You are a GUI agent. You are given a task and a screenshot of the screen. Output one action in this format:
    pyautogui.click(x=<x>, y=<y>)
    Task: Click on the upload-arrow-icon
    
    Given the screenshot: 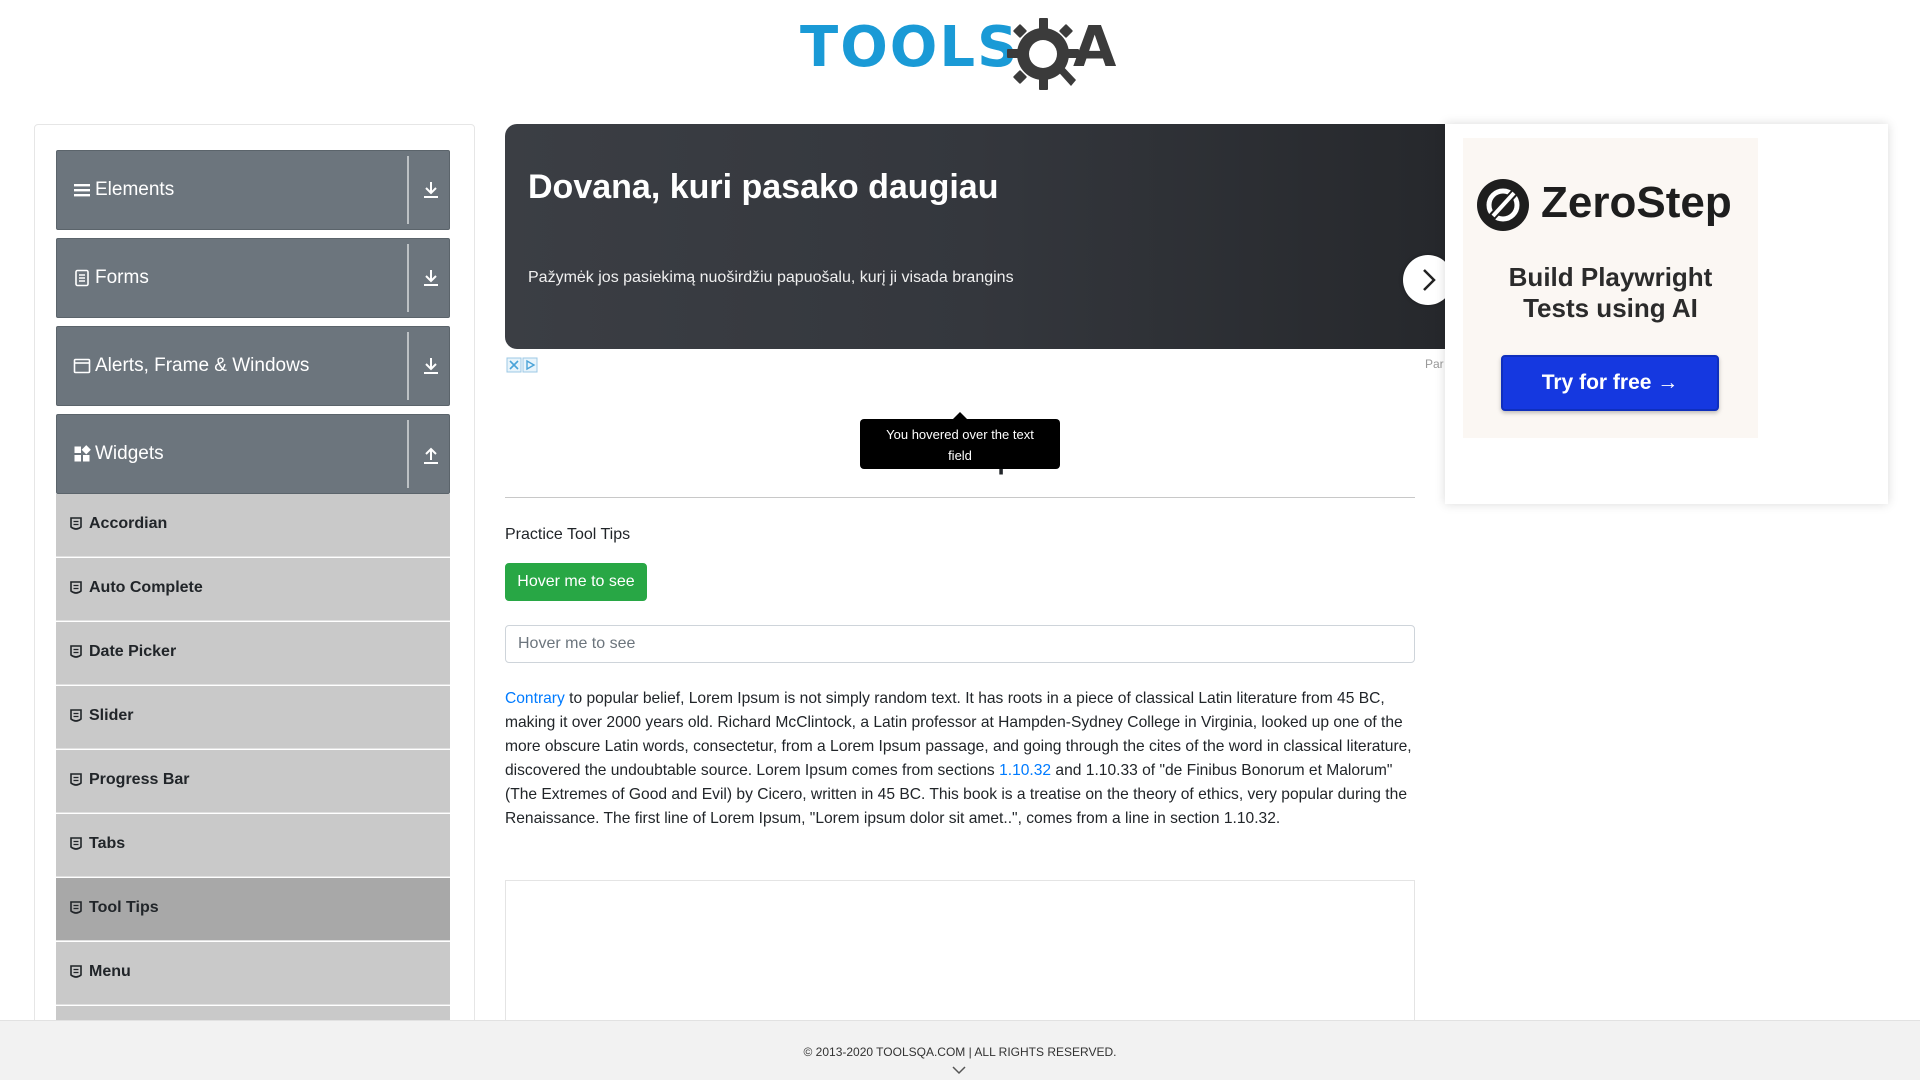 What is the action you would take?
    pyautogui.click(x=431, y=454)
    